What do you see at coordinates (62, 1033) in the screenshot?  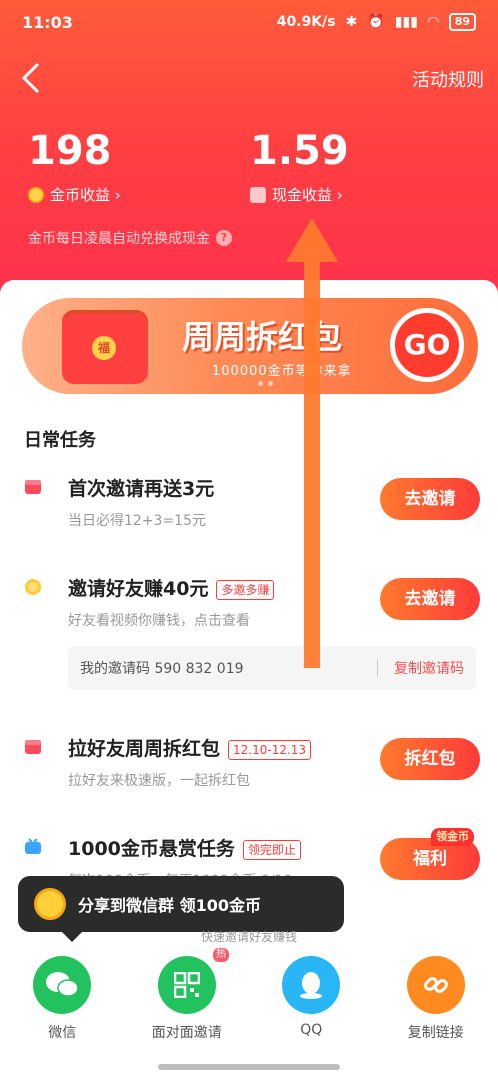 I see `share-label: 微信` at bounding box center [62, 1033].